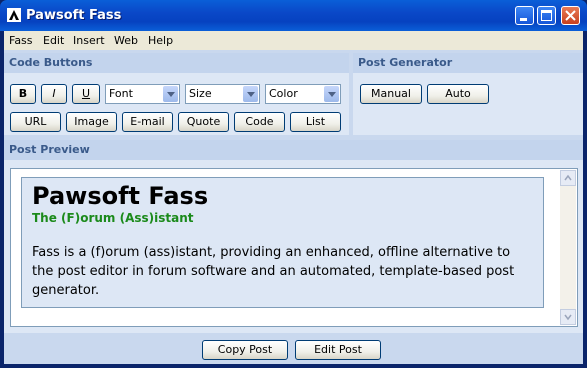 The width and height of the screenshot is (587, 368). Describe the element at coordinates (523, 19) in the screenshot. I see `minimize-icon` at that location.